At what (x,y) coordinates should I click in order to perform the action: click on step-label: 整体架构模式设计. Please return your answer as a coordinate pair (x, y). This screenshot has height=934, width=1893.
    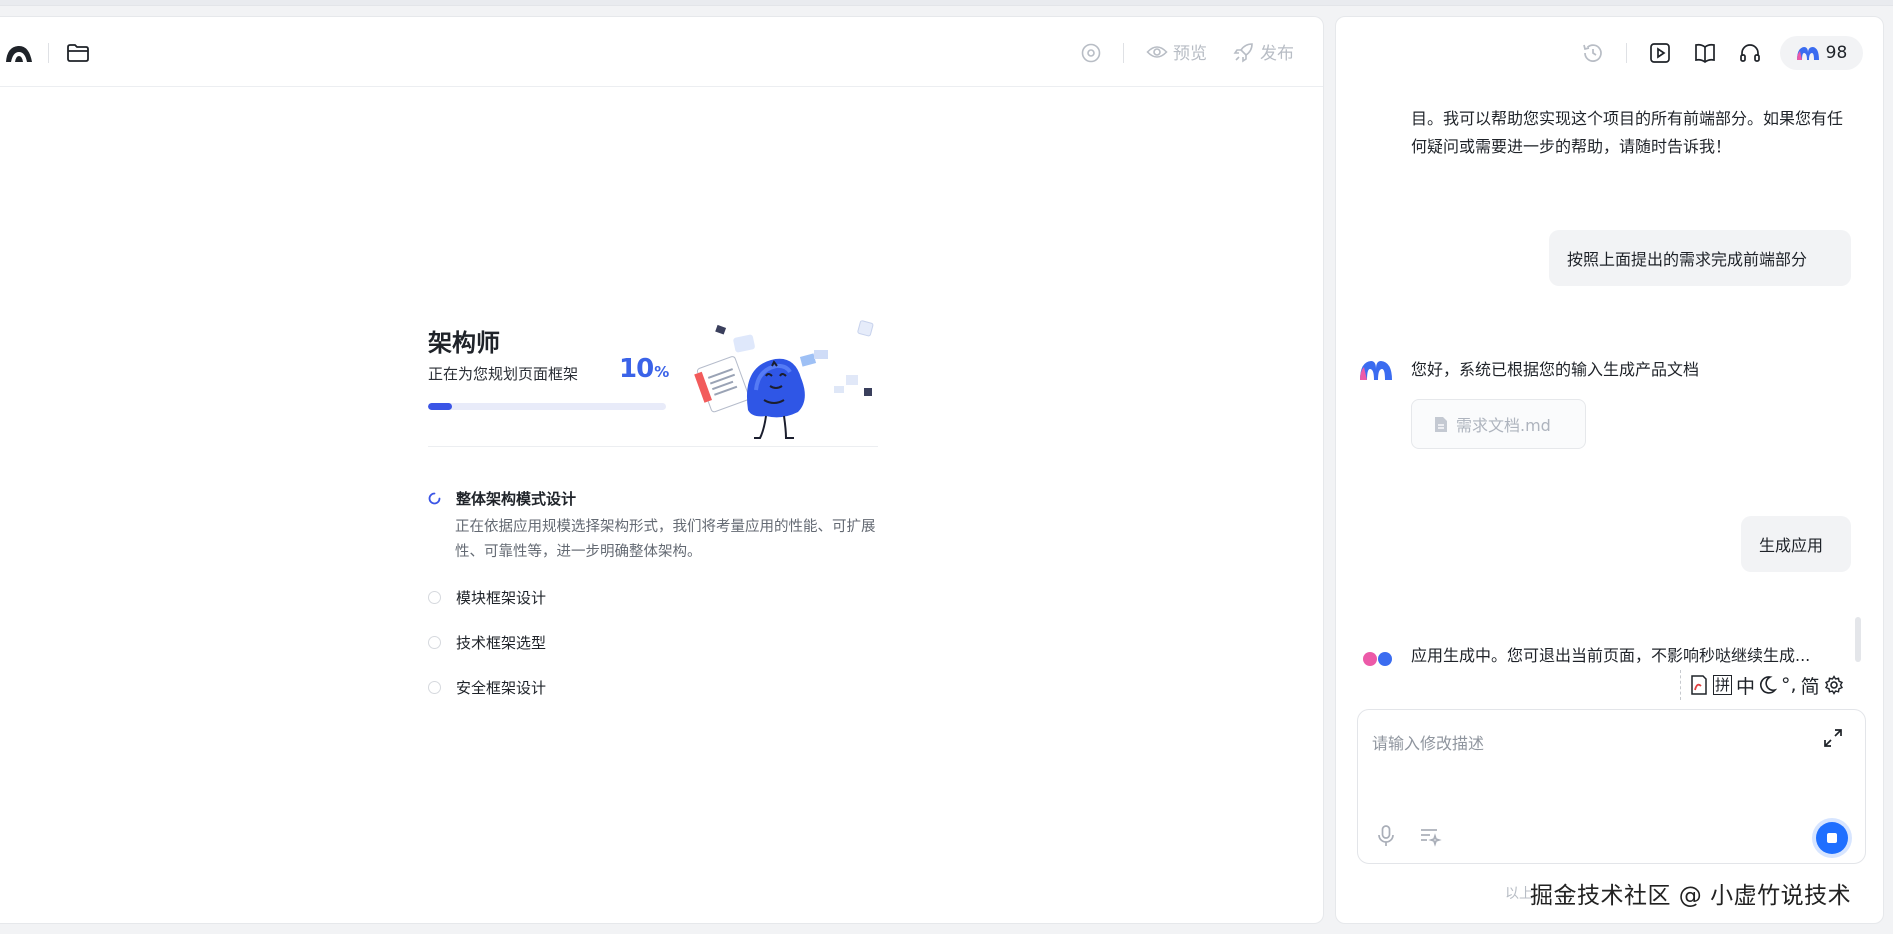
    Looking at the image, I should click on (516, 499).